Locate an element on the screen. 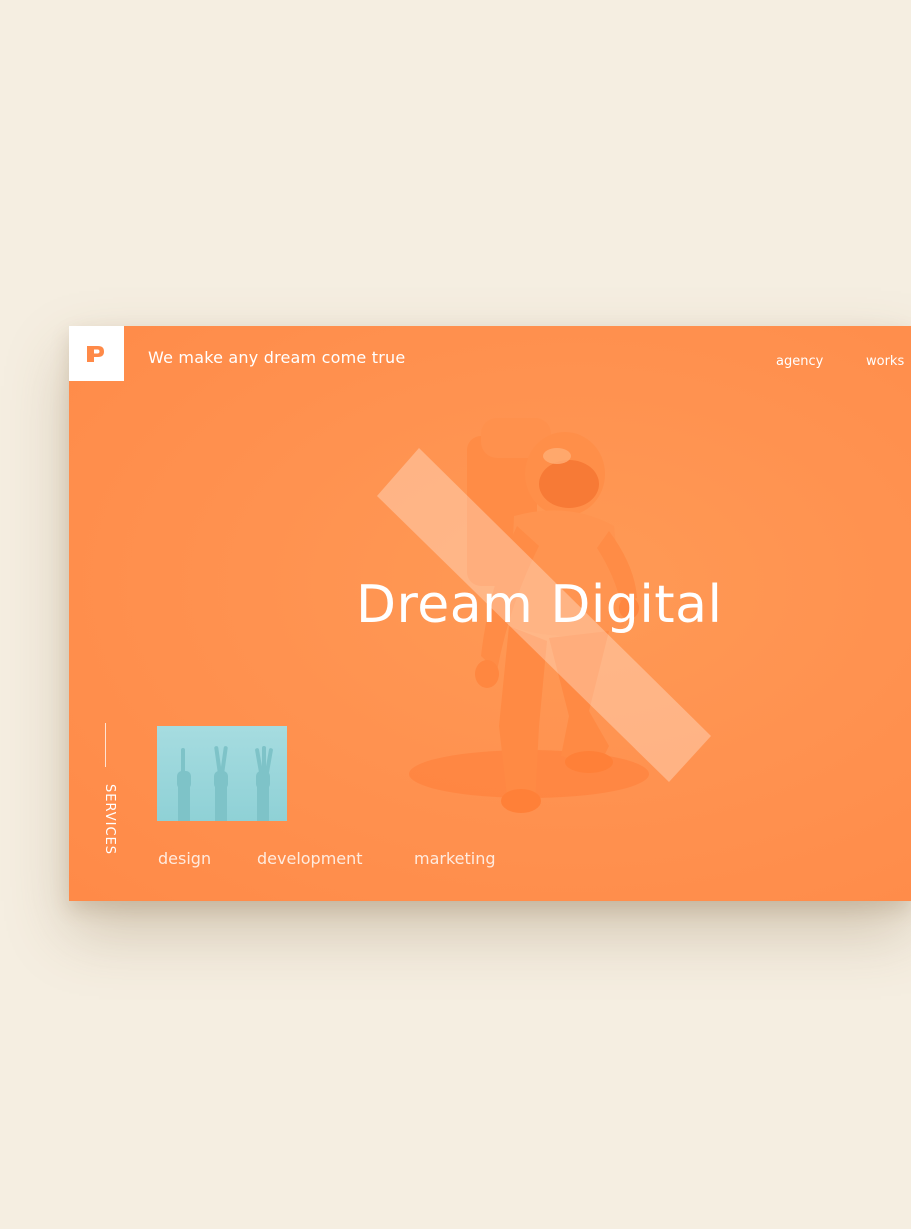 The height and width of the screenshot is (1229, 911). nav-link-works: works is located at coordinates (885, 361).